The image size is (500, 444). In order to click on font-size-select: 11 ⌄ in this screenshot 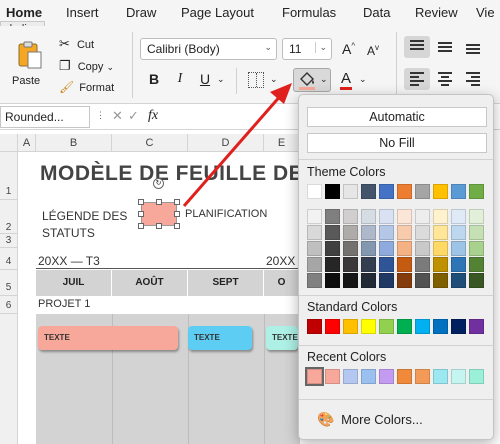, I will do `click(307, 49)`.